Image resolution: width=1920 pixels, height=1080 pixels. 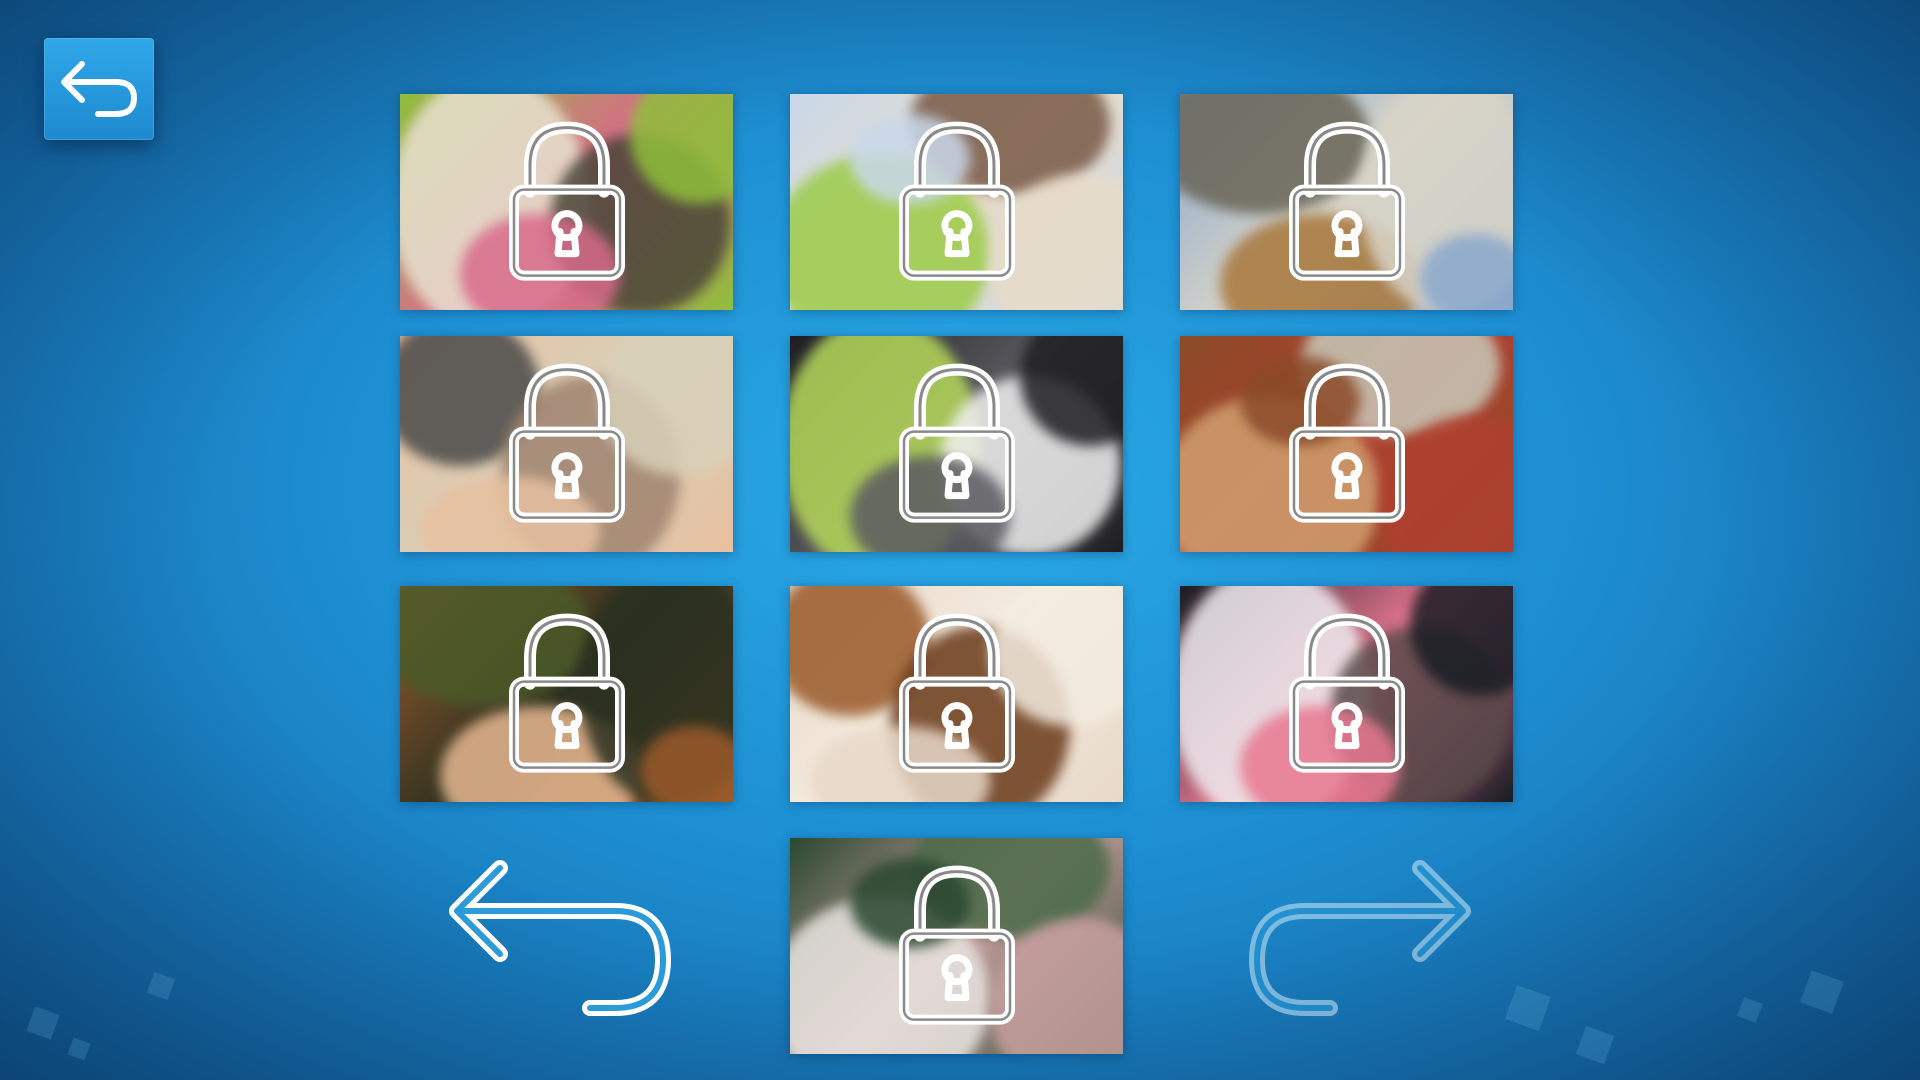 I want to click on level-tile-spaniel-outdoors, so click(x=566, y=694).